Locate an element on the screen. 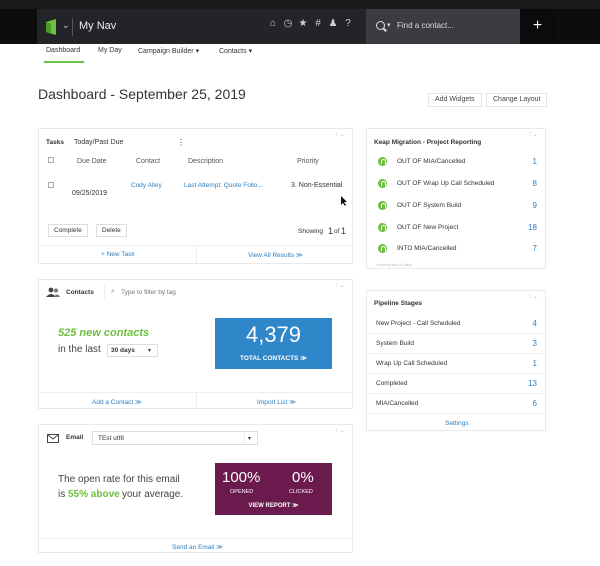 The width and height of the screenshot is (600, 566). keap-row-value: 8 is located at coordinates (527, 183).